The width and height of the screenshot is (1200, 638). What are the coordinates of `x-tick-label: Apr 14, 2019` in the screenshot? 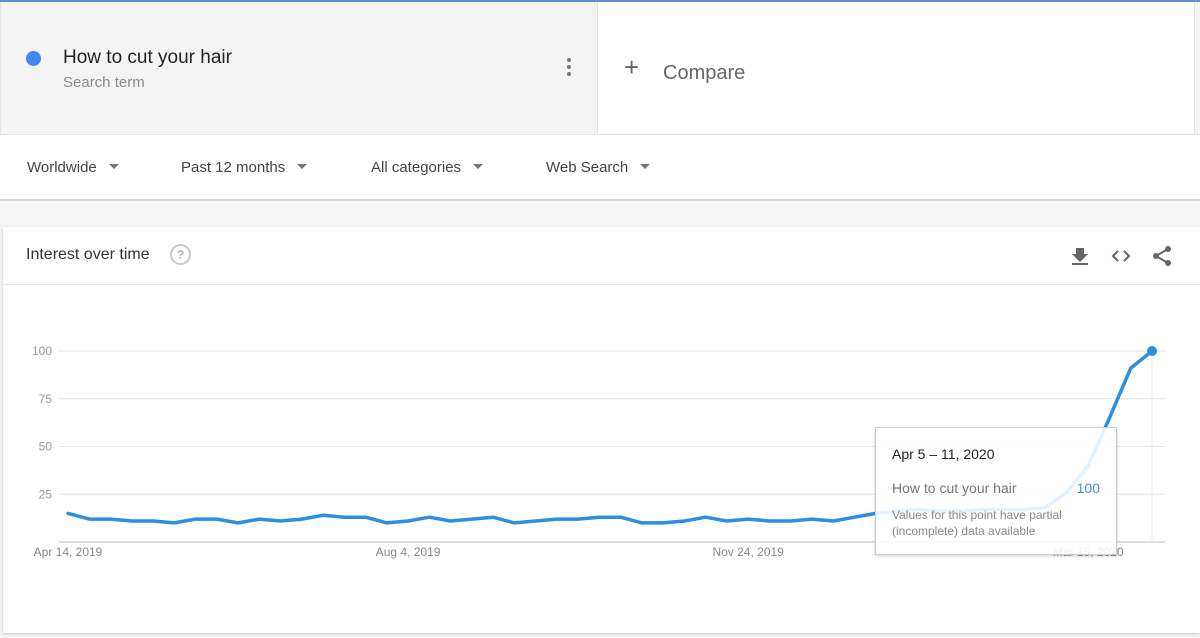 It's located at (68, 552).